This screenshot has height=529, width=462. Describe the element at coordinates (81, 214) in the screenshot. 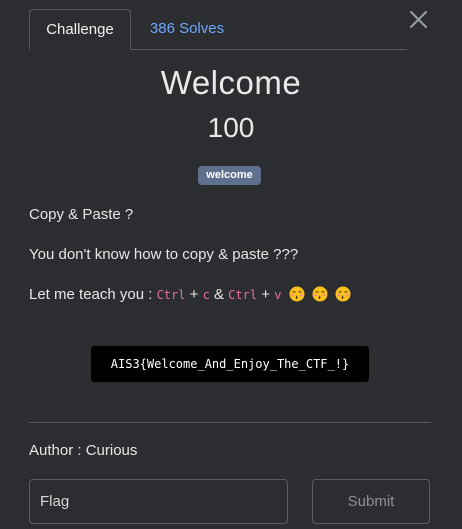

I see `description-line: Copy & Paste ?` at that location.